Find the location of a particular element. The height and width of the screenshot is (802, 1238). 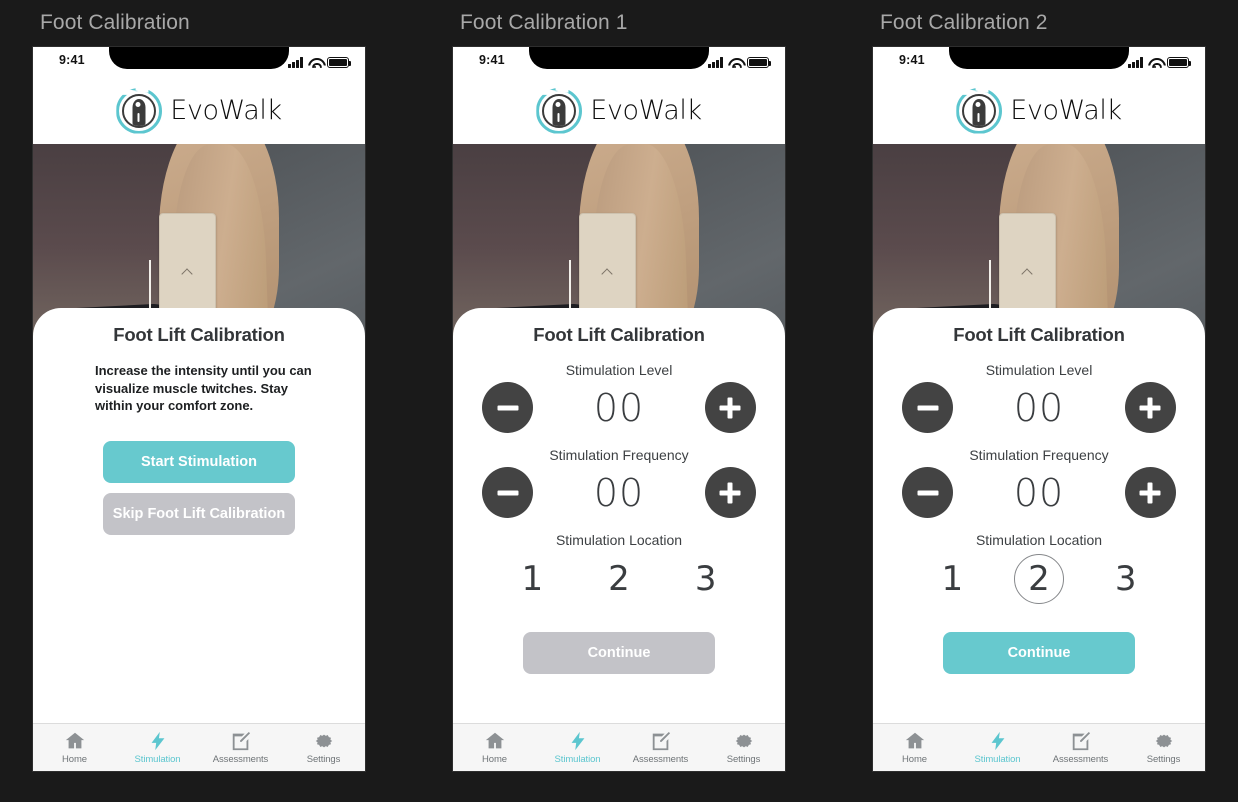

stimulation-level-value: 00 is located at coordinates (1039, 407).